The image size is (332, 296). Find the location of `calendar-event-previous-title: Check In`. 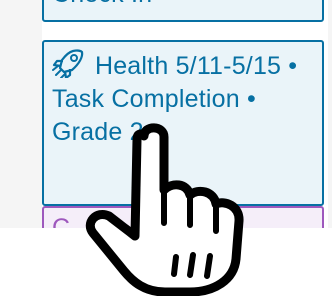

calendar-event-previous-title: Check In is located at coordinates (102, 4).